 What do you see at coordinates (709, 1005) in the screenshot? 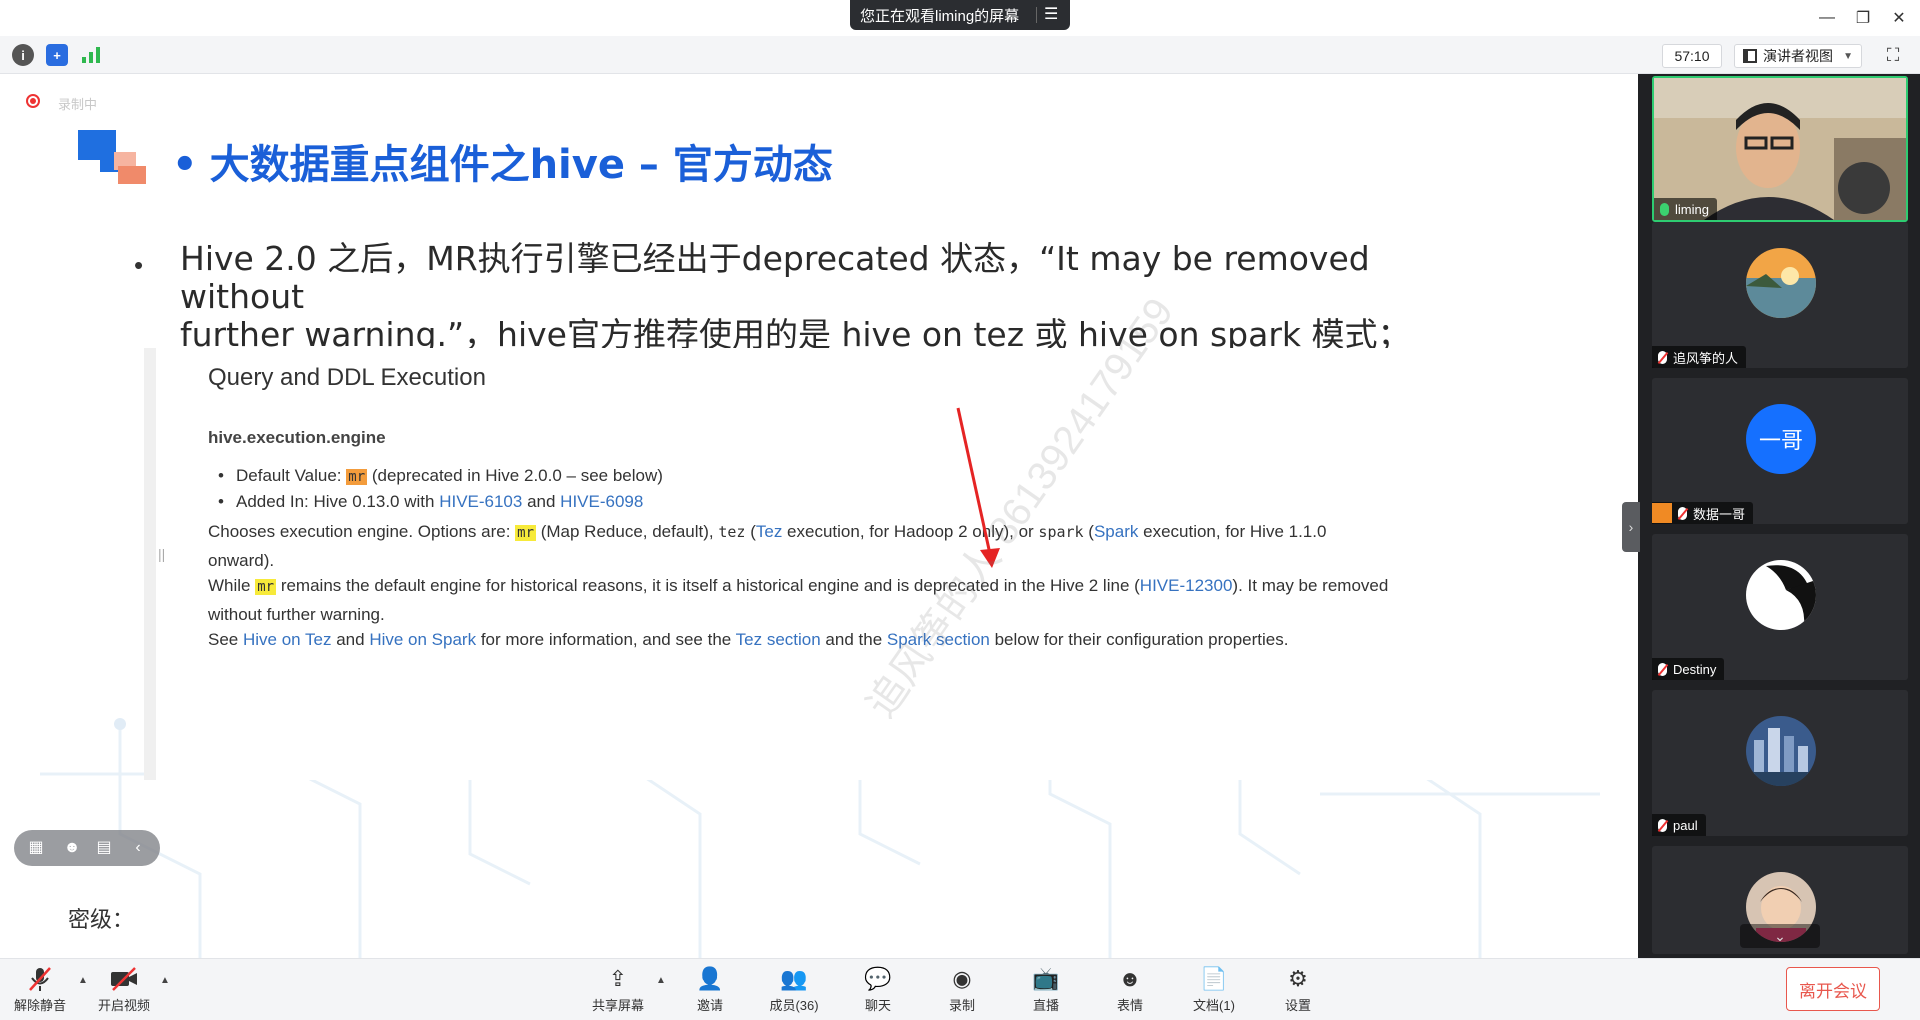
I see `invite-label: 邀请` at bounding box center [709, 1005].